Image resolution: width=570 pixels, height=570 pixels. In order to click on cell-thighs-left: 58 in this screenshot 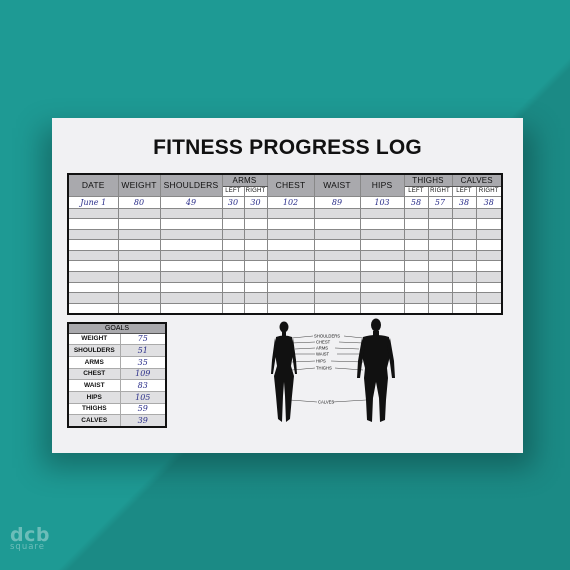, I will do `click(416, 202)`.